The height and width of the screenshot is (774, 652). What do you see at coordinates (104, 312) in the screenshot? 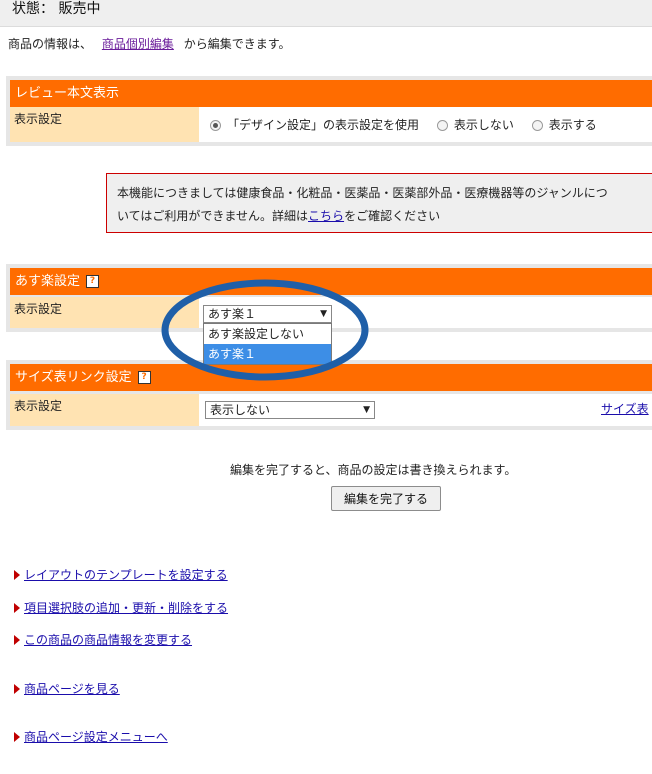
I see `asuraku-row-label: 表示設定` at bounding box center [104, 312].